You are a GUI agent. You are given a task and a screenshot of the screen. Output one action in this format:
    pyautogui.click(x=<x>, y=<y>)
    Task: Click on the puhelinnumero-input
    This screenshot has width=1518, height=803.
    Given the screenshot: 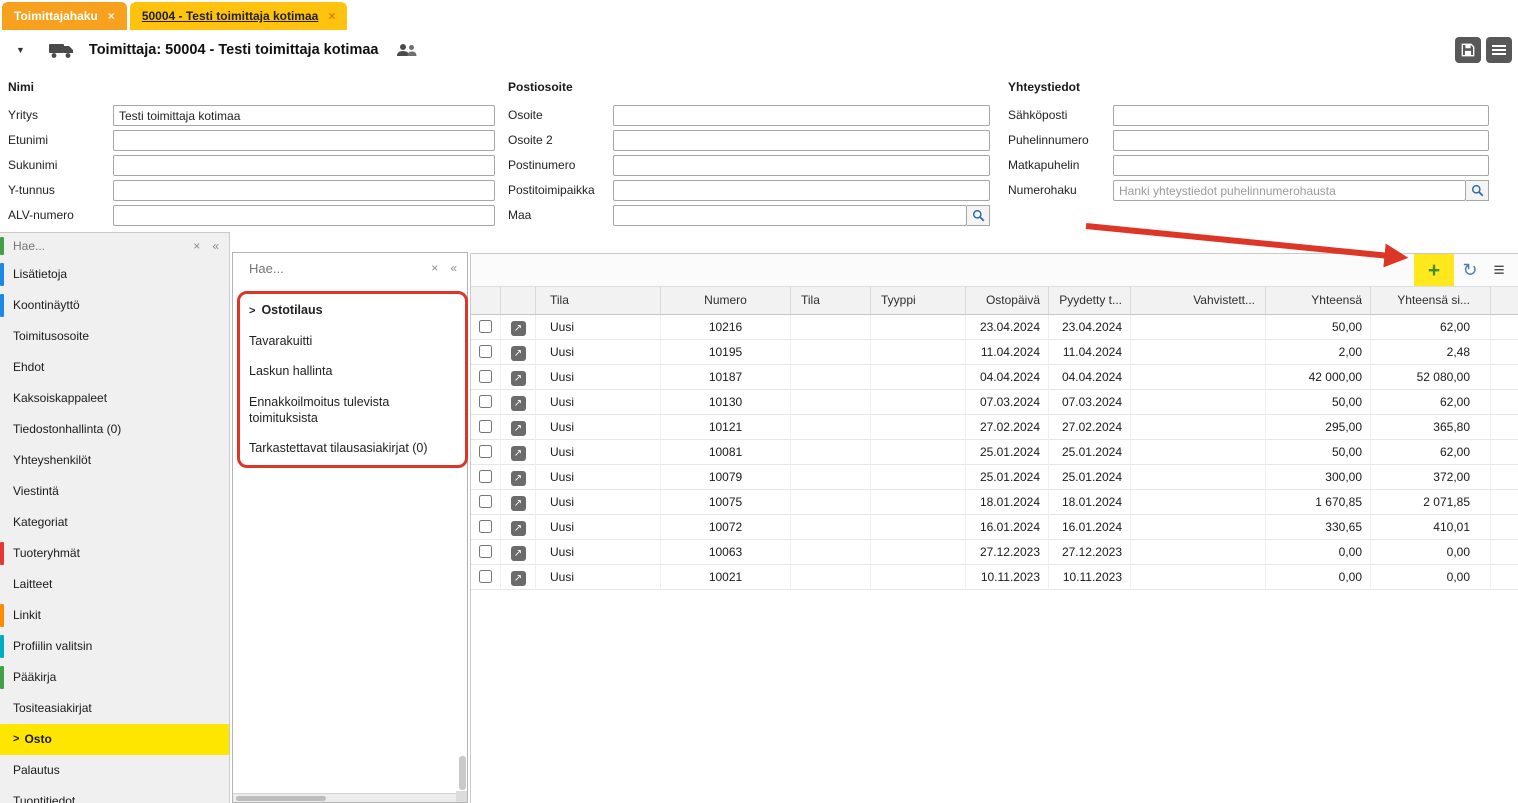 What is the action you would take?
    pyautogui.click(x=1301, y=140)
    